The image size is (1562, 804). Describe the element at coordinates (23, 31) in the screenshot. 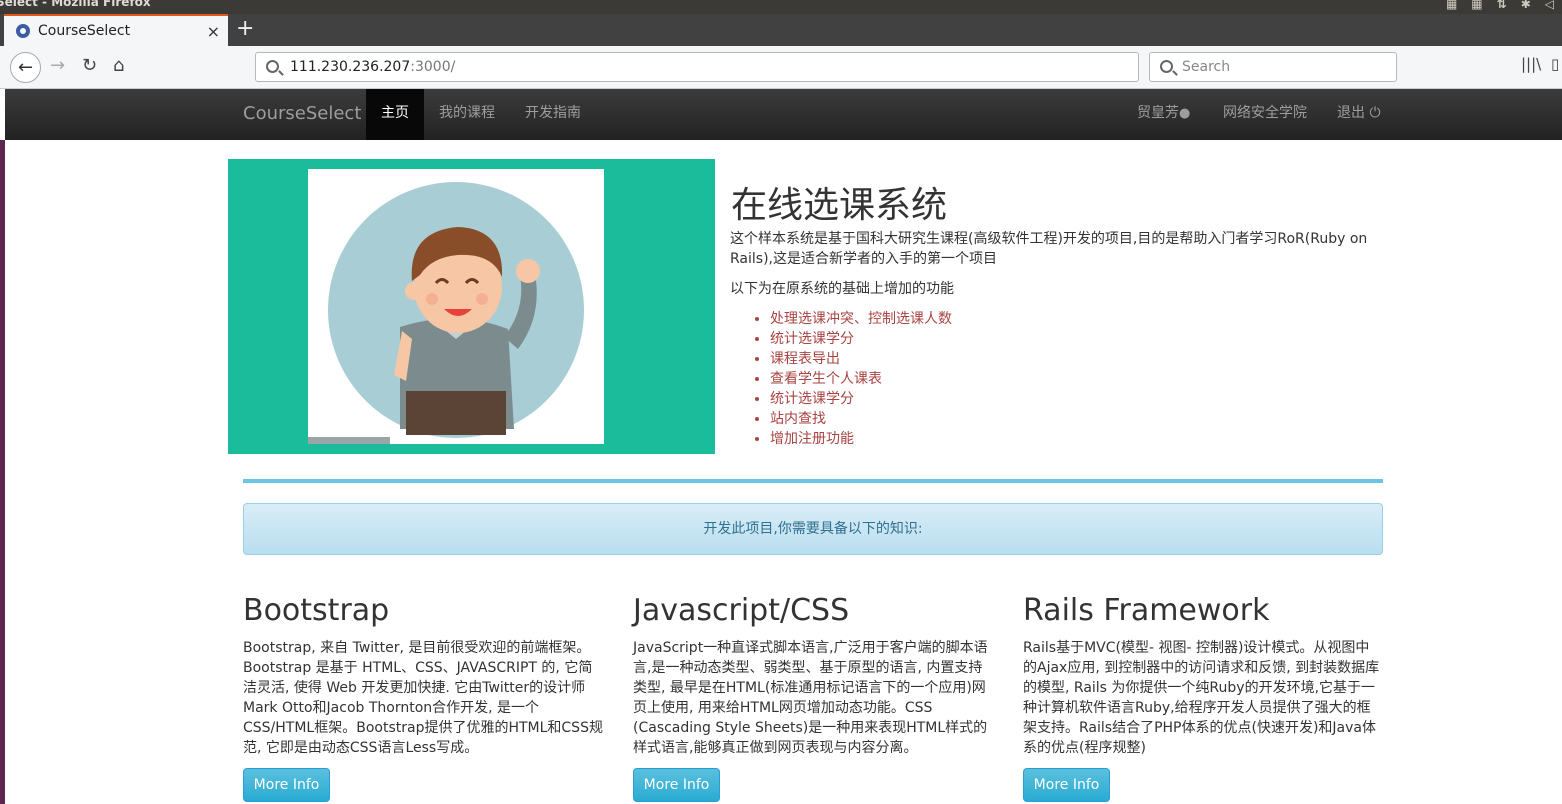

I see `favicon-icon` at that location.